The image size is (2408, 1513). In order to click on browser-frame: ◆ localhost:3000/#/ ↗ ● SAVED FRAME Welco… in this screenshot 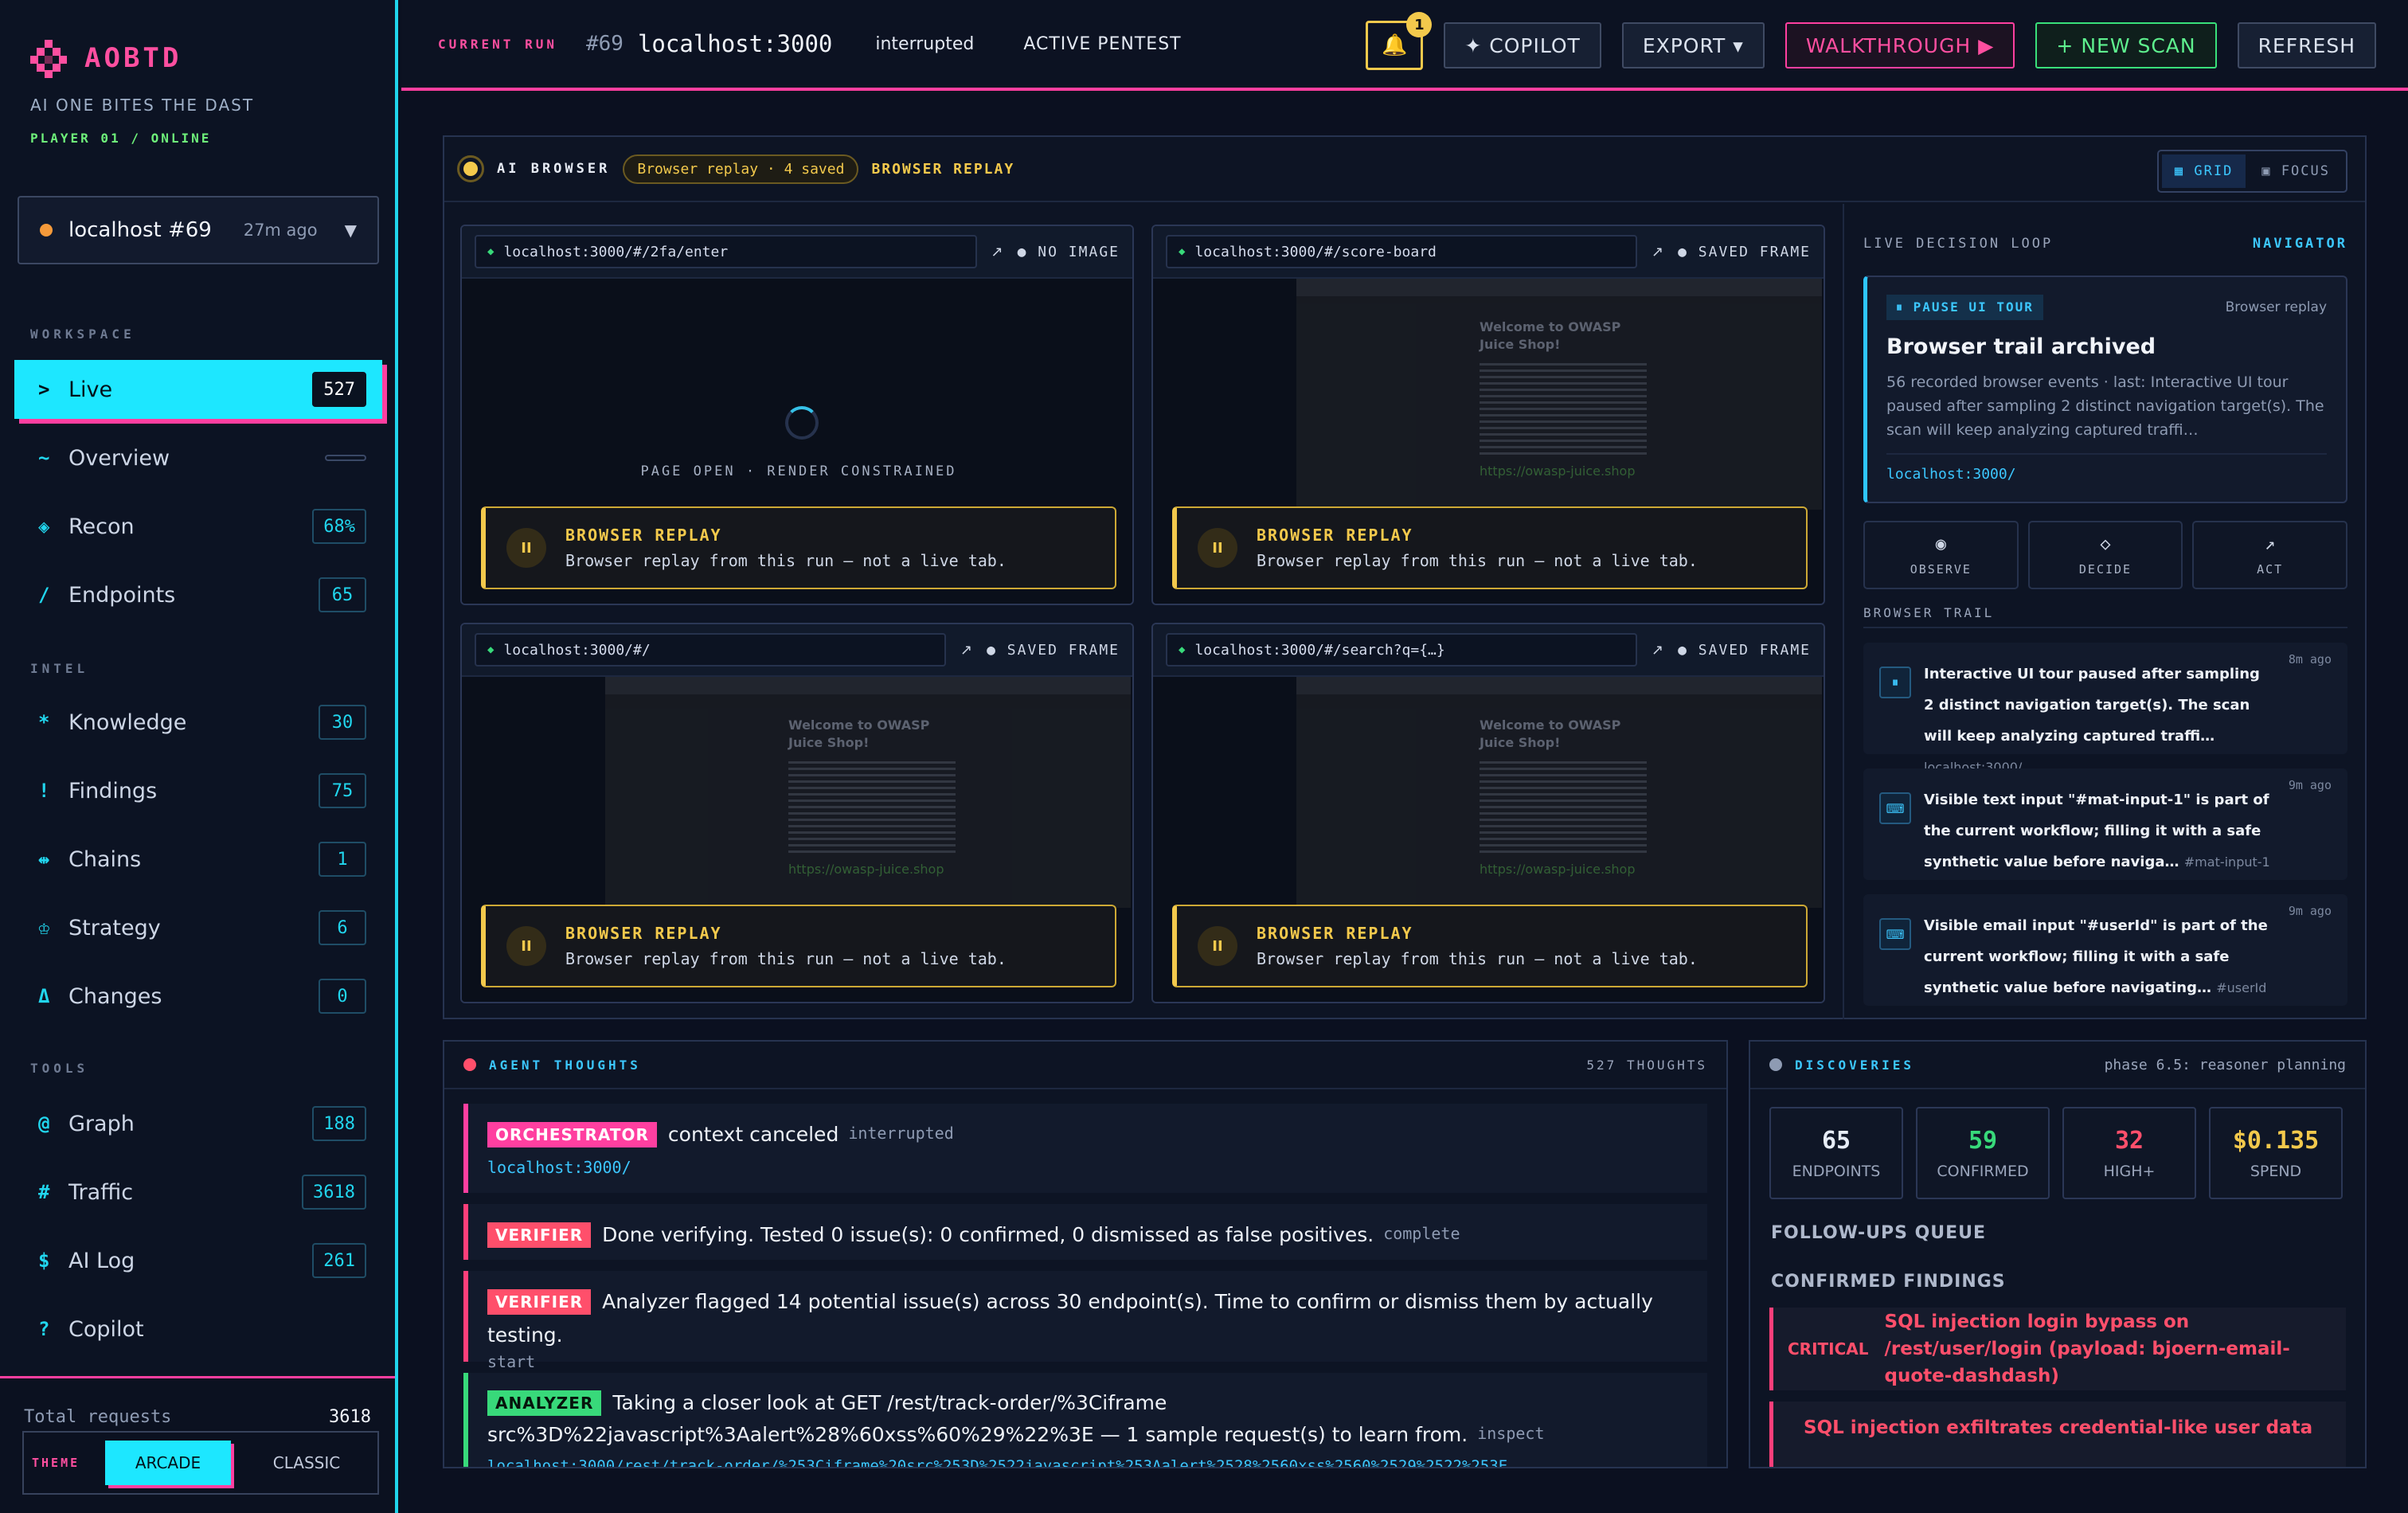, I will do `click(797, 813)`.